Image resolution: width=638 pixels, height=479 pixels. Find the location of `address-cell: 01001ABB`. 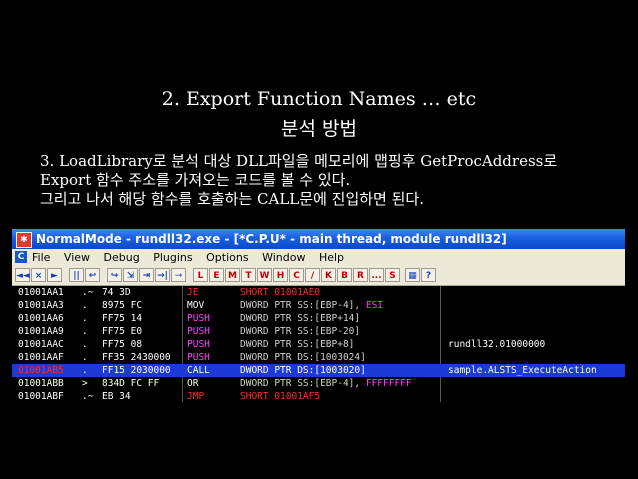

address-cell: 01001ABB is located at coordinates (41, 383).